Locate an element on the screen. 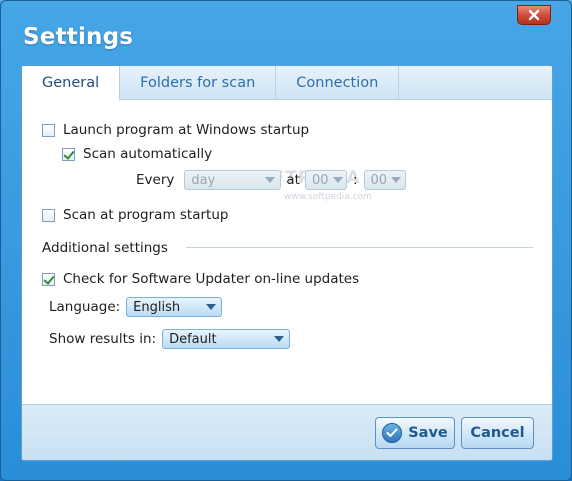 The height and width of the screenshot is (481, 572). scan-automatically-row: Scan automatically is located at coordinates (137, 154).